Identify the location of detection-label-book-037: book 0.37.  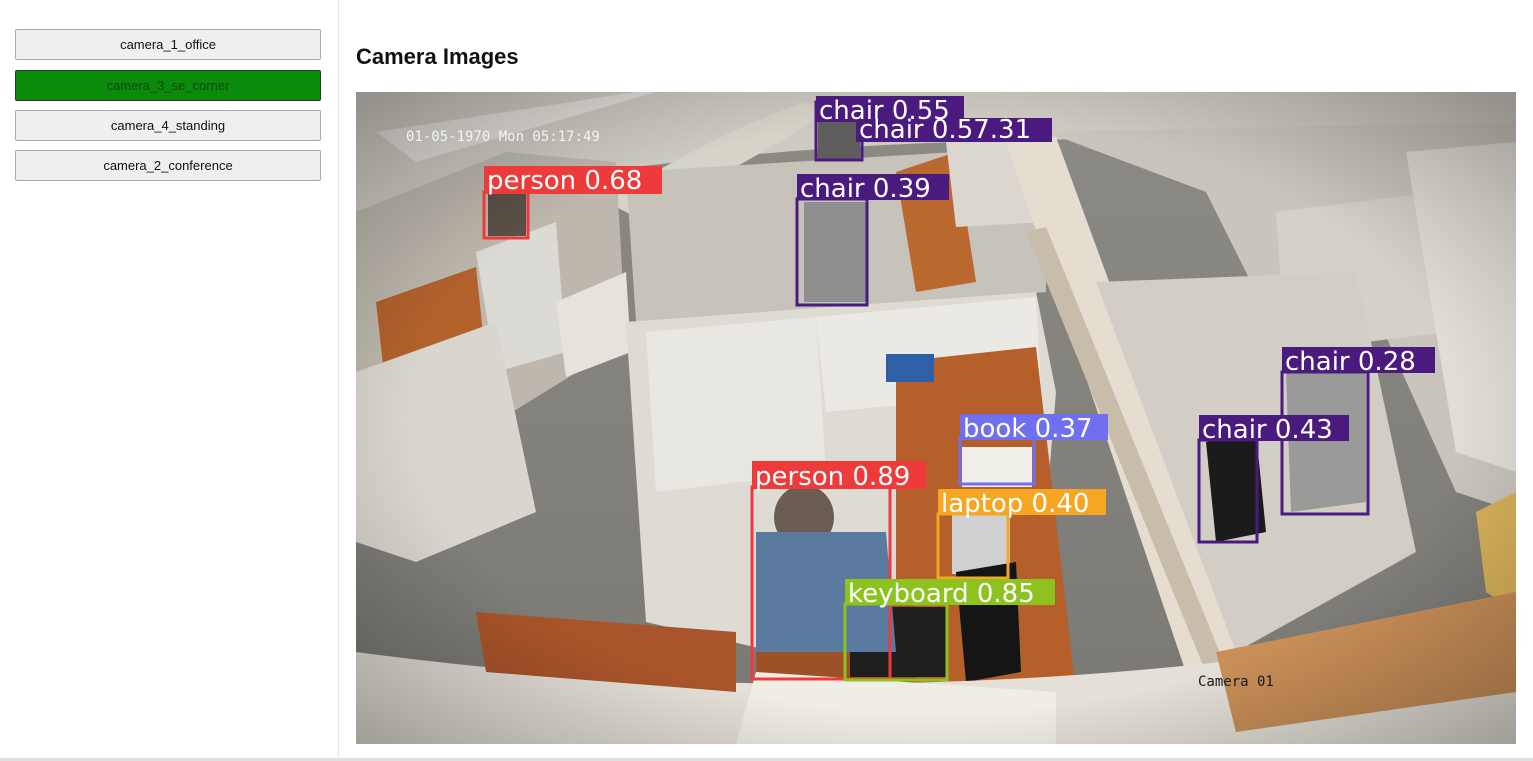
(1028, 429).